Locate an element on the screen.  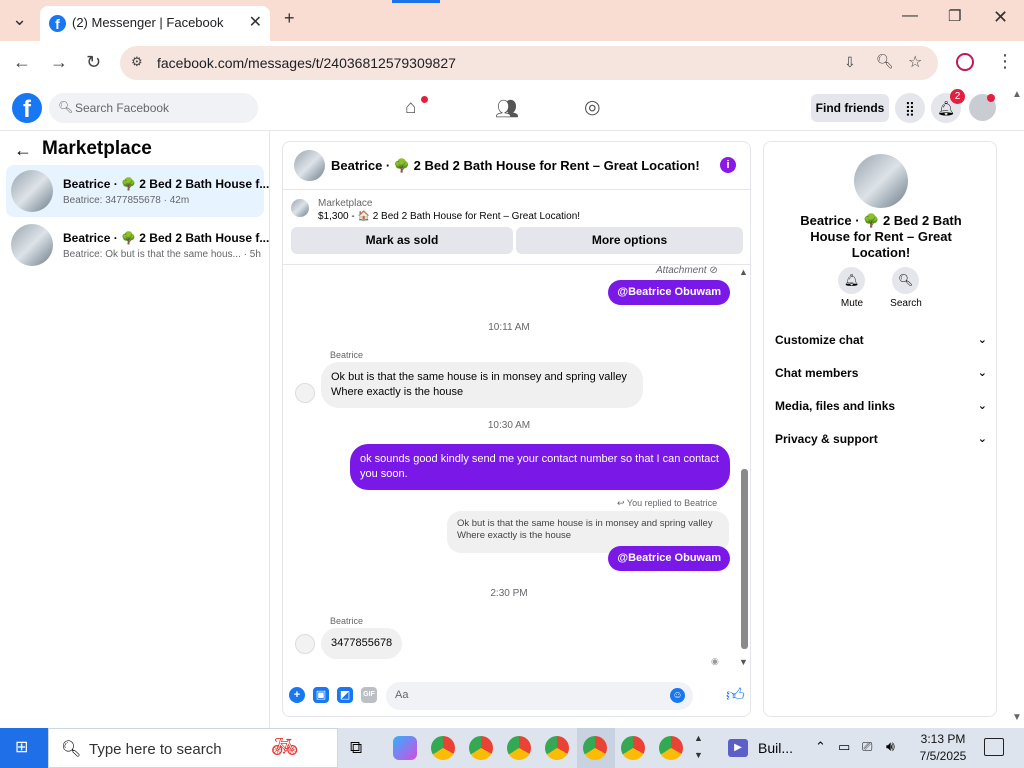
network-icon: ⎚ is located at coordinates (867, 747).